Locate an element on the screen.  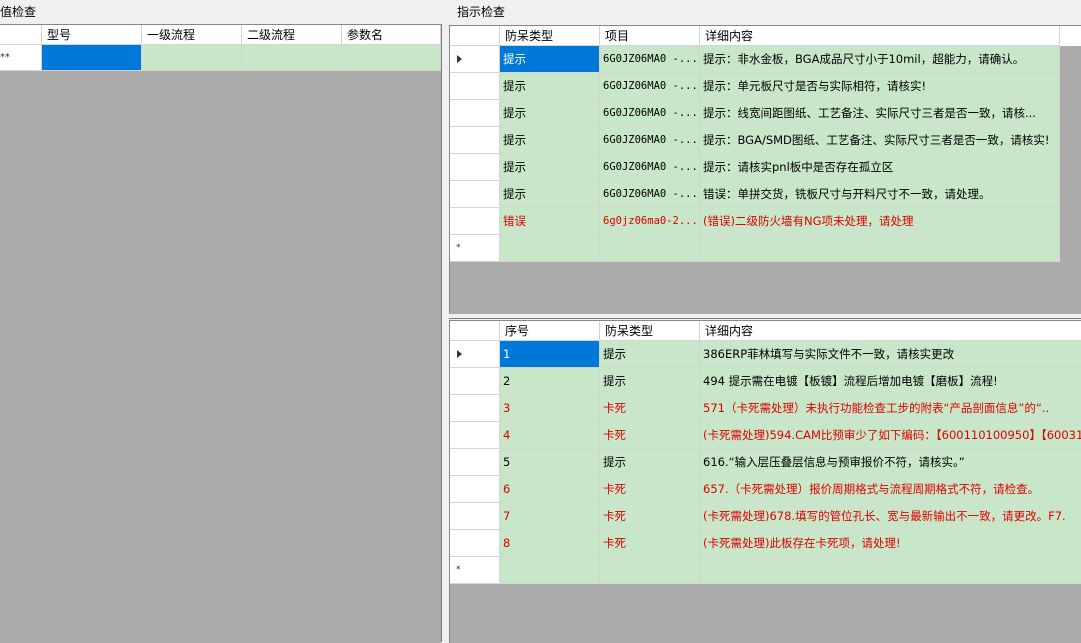
table-row: 5 提示 616.“输入层压叠层信息与预审报价不符，请核实。” is located at coordinates (765, 462).